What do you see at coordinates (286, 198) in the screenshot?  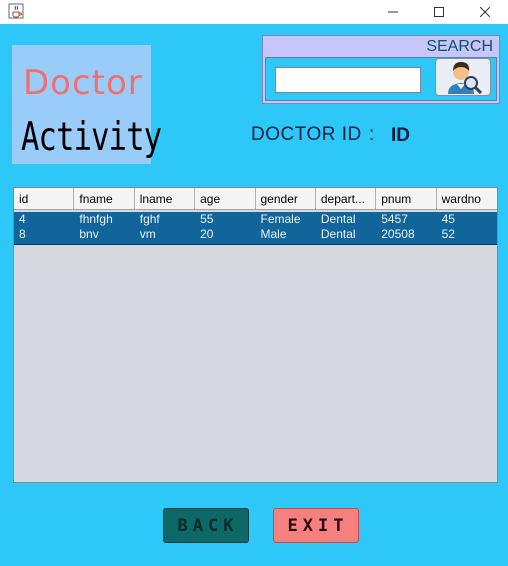 I see `column-header-gender: gender` at bounding box center [286, 198].